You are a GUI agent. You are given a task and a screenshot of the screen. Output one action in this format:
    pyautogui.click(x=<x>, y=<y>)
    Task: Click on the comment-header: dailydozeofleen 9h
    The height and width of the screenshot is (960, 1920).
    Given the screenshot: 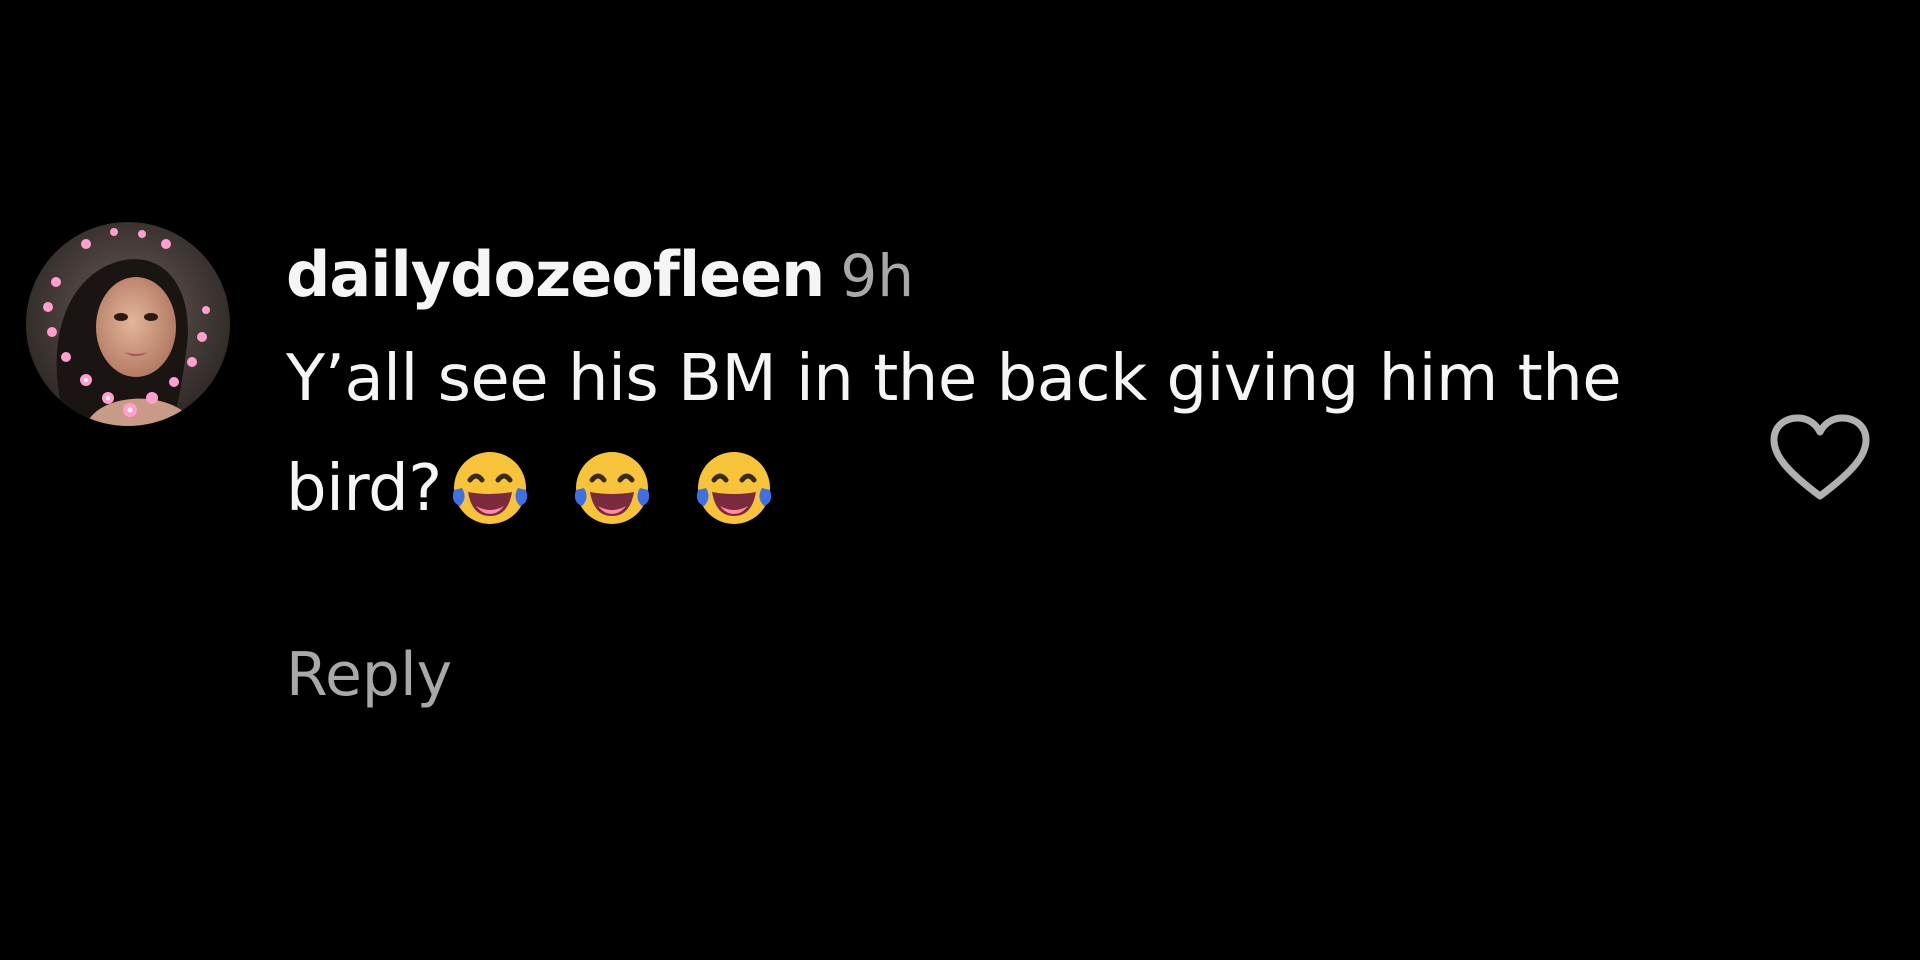 What is the action you would take?
    pyautogui.click(x=986, y=280)
    